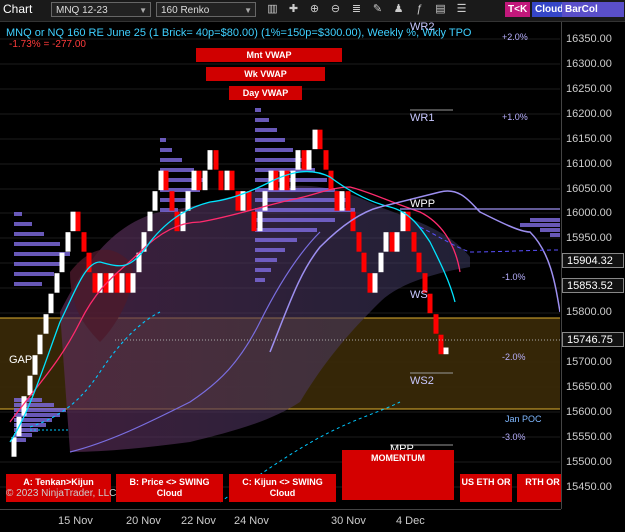  What do you see at coordinates (514, 357) in the screenshot?
I see `pct-minus2: -2.0%` at bounding box center [514, 357].